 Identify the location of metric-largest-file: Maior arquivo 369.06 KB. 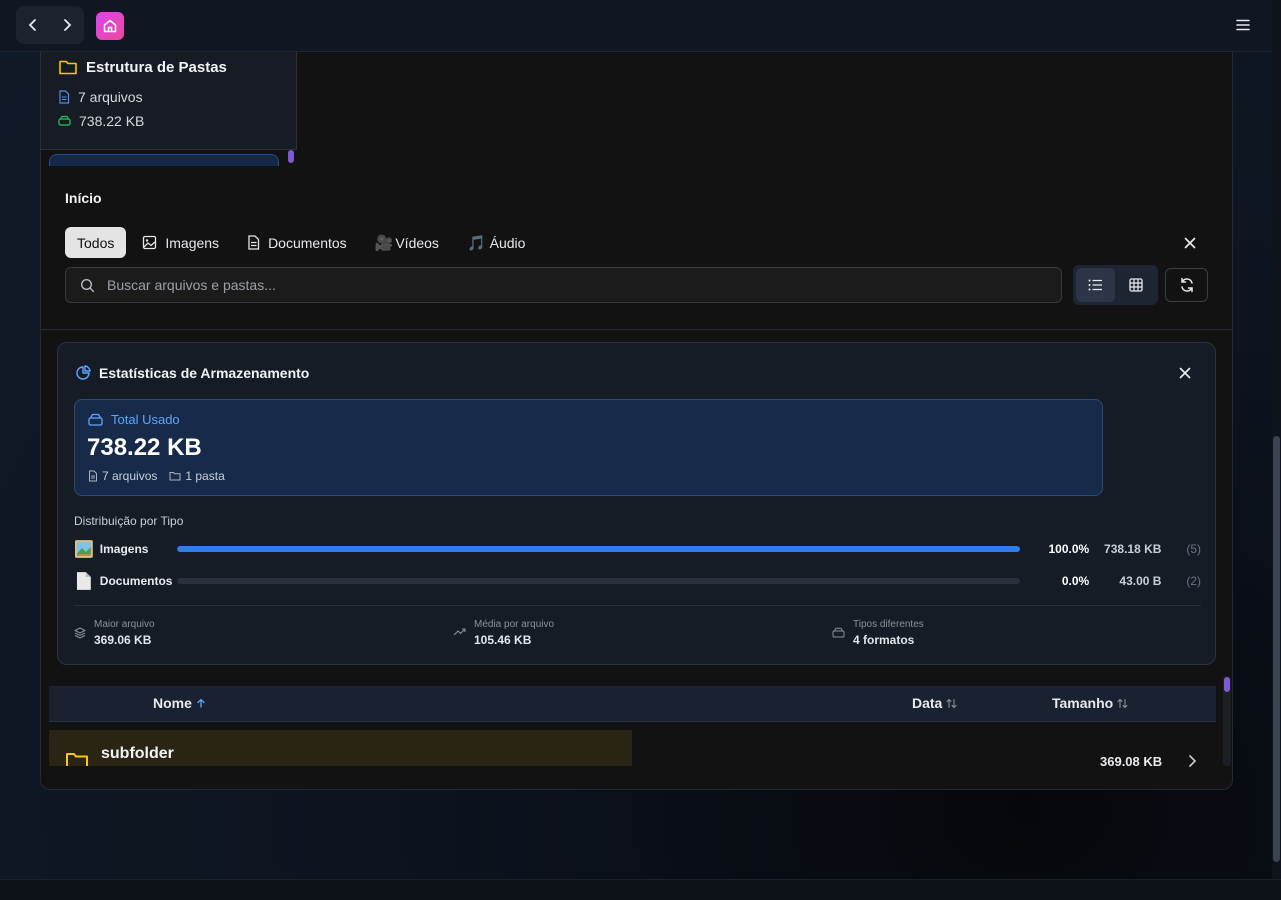
(114, 633).